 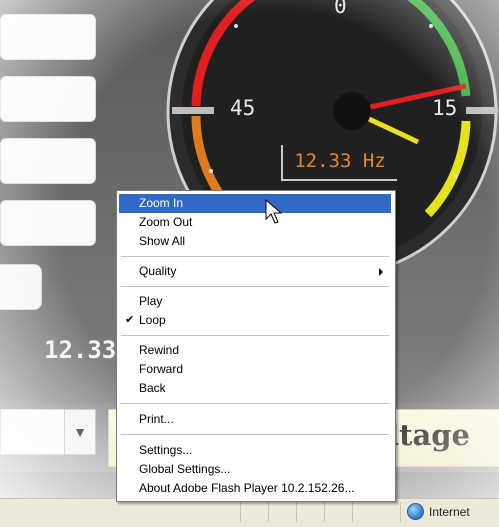 I want to click on submenu-arrow-icon, so click(x=381, y=272).